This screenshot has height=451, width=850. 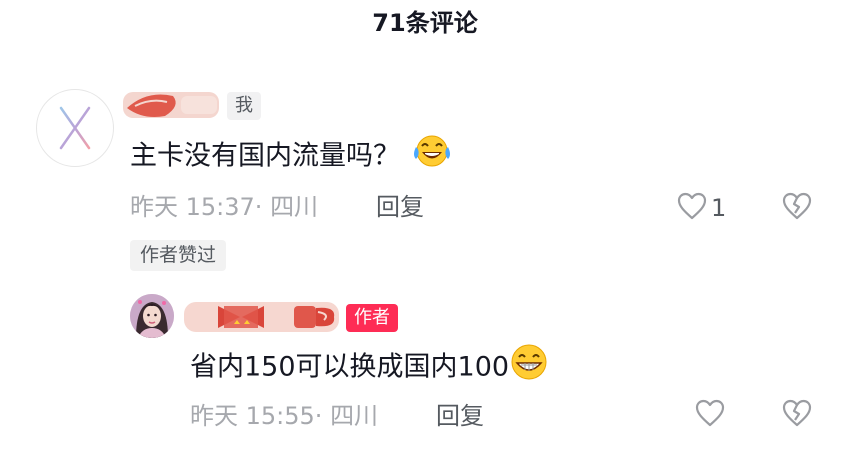 What do you see at coordinates (265, 156) in the screenshot?
I see `comment-text-content: 主卡没有国内流量吗？` at bounding box center [265, 156].